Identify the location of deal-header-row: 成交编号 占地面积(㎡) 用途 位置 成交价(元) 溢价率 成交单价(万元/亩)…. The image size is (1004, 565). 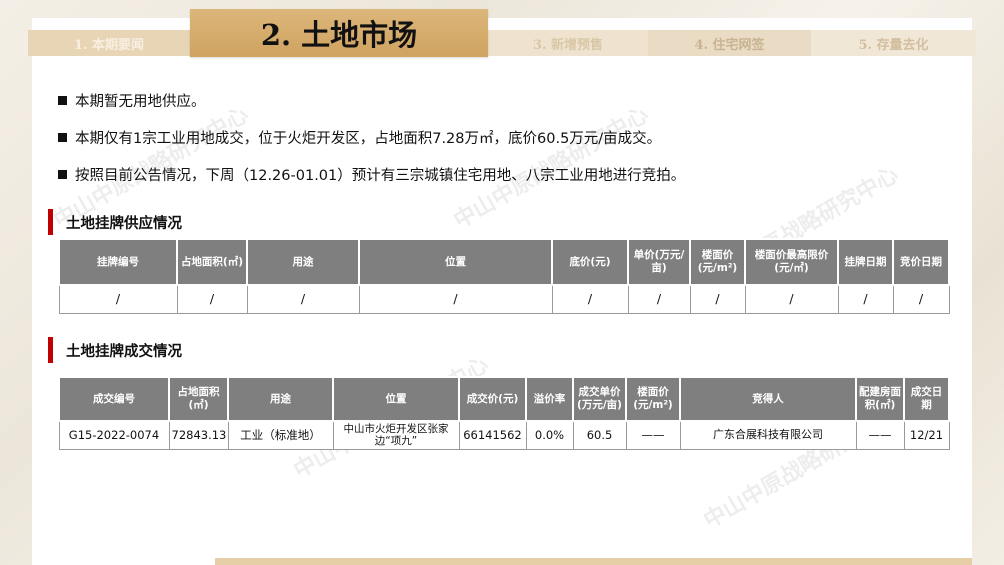
(504, 399).